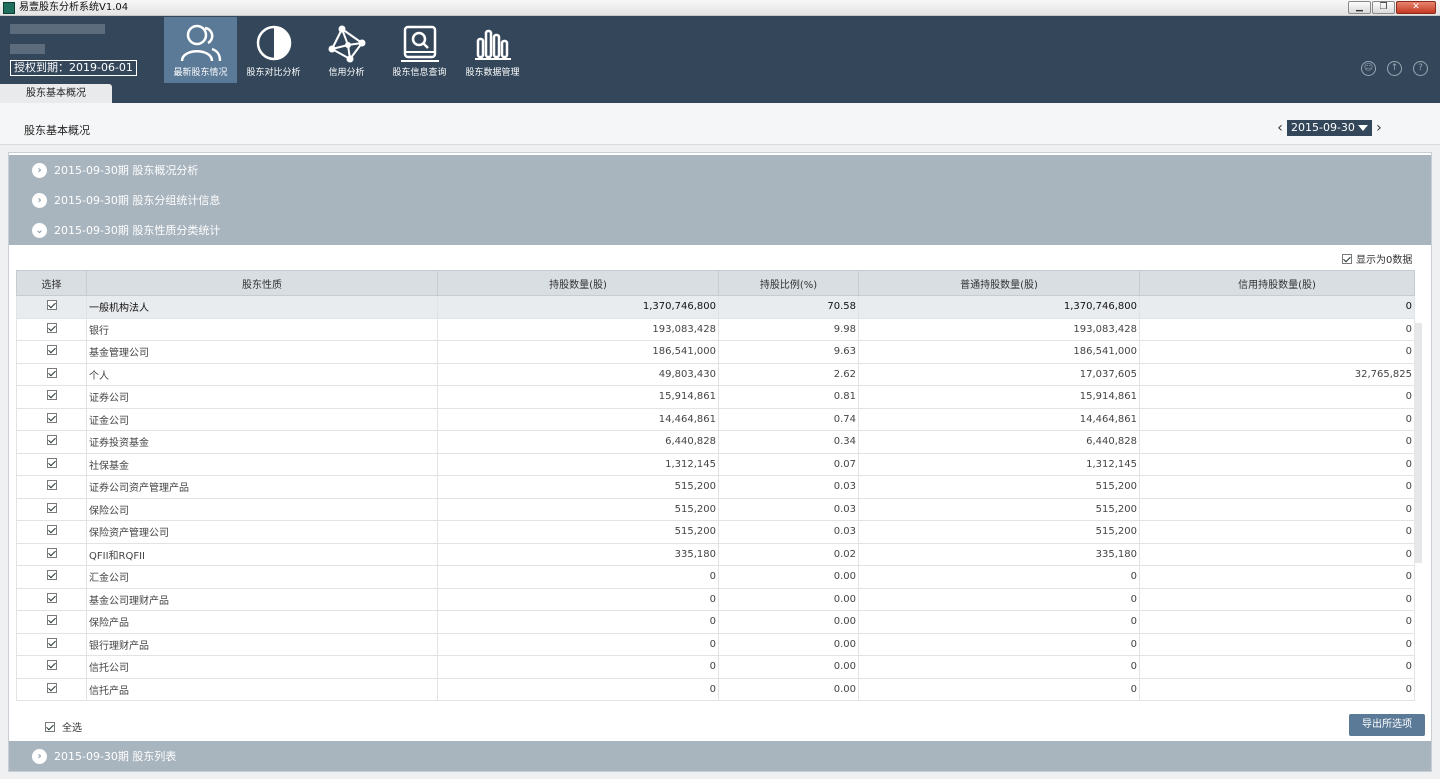 This screenshot has height=779, width=1440. What do you see at coordinates (200, 50) in the screenshot?
I see `nav-latest-shareholders: 最新股东情况` at bounding box center [200, 50].